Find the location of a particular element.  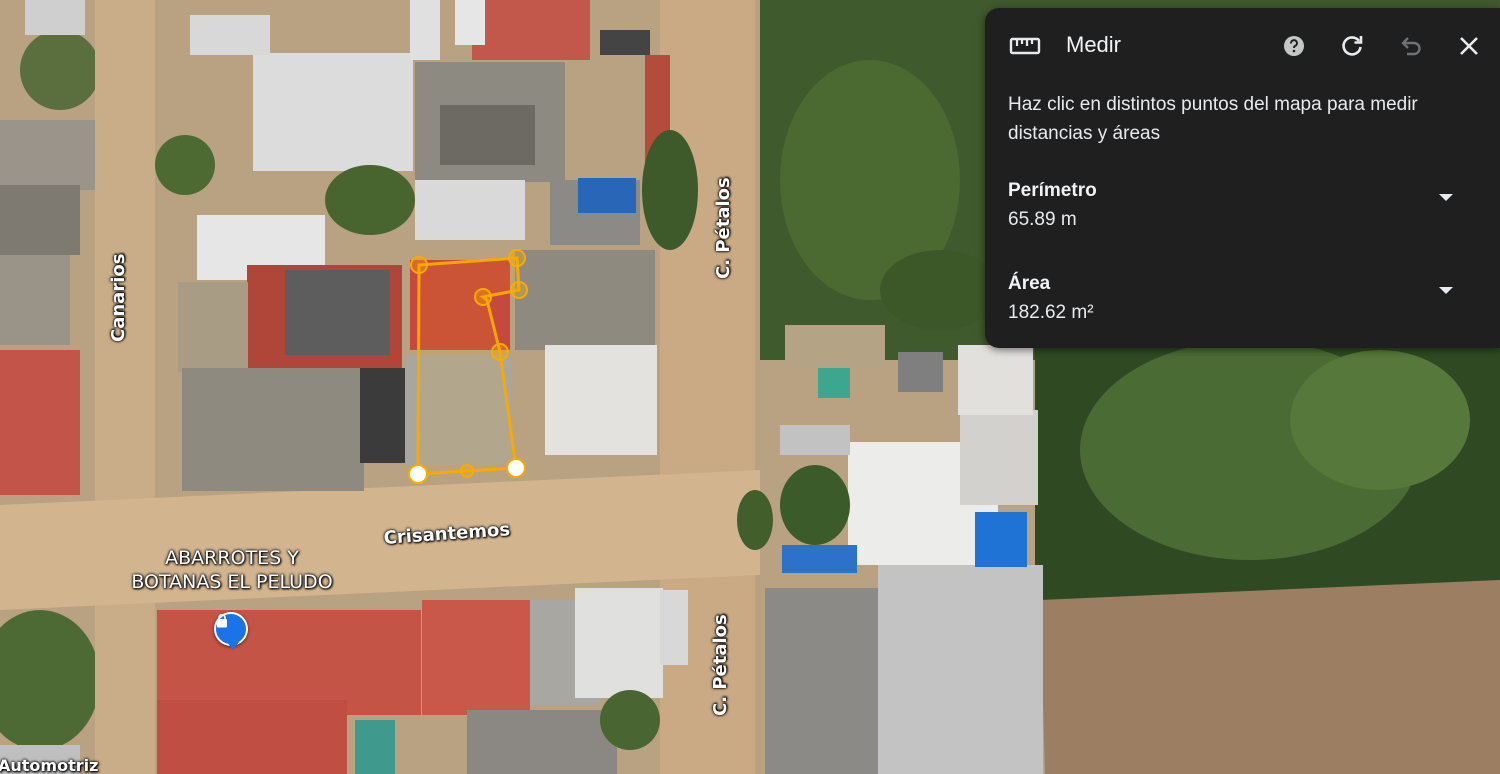

undo-button is located at coordinates (1411, 46).